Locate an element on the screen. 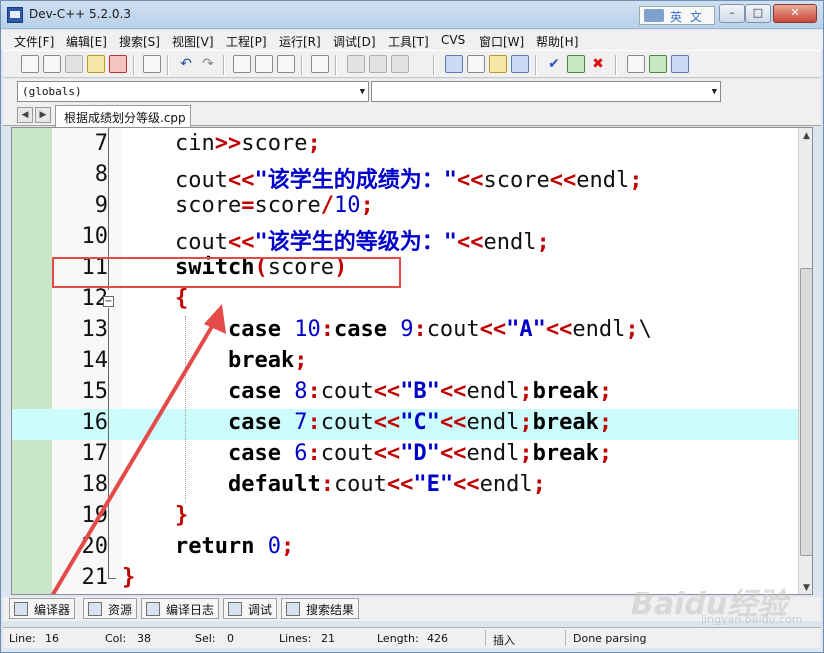 This screenshot has width=824, height=653. menu-tools: 工具[T] is located at coordinates (408, 41).